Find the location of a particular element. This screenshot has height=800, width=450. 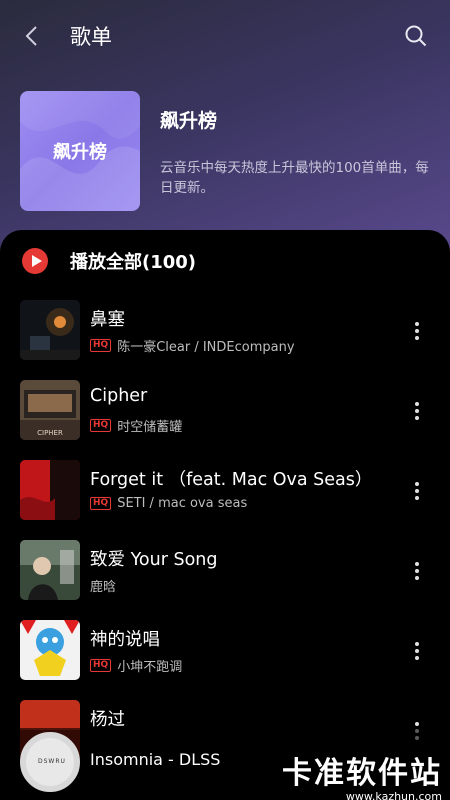

watermark-text: 卡准软件站 is located at coordinates (362, 773).